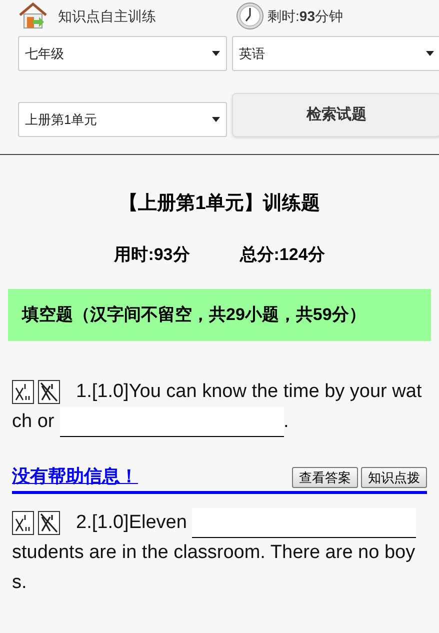 The image size is (439, 633). I want to click on help-link: 没有帮助信息！, so click(75, 476).